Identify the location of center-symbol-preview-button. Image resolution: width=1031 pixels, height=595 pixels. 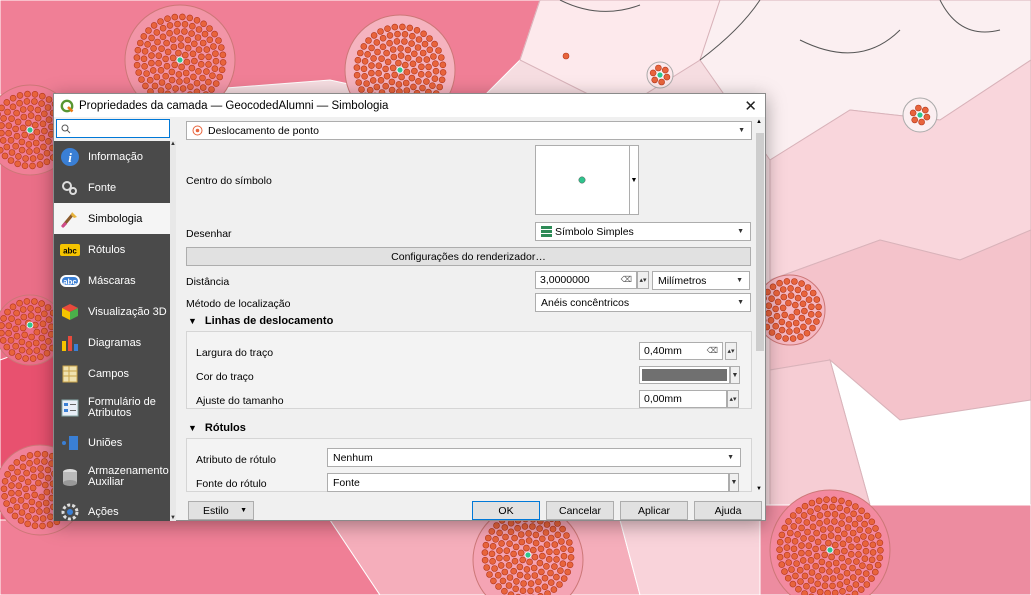
(583, 180).